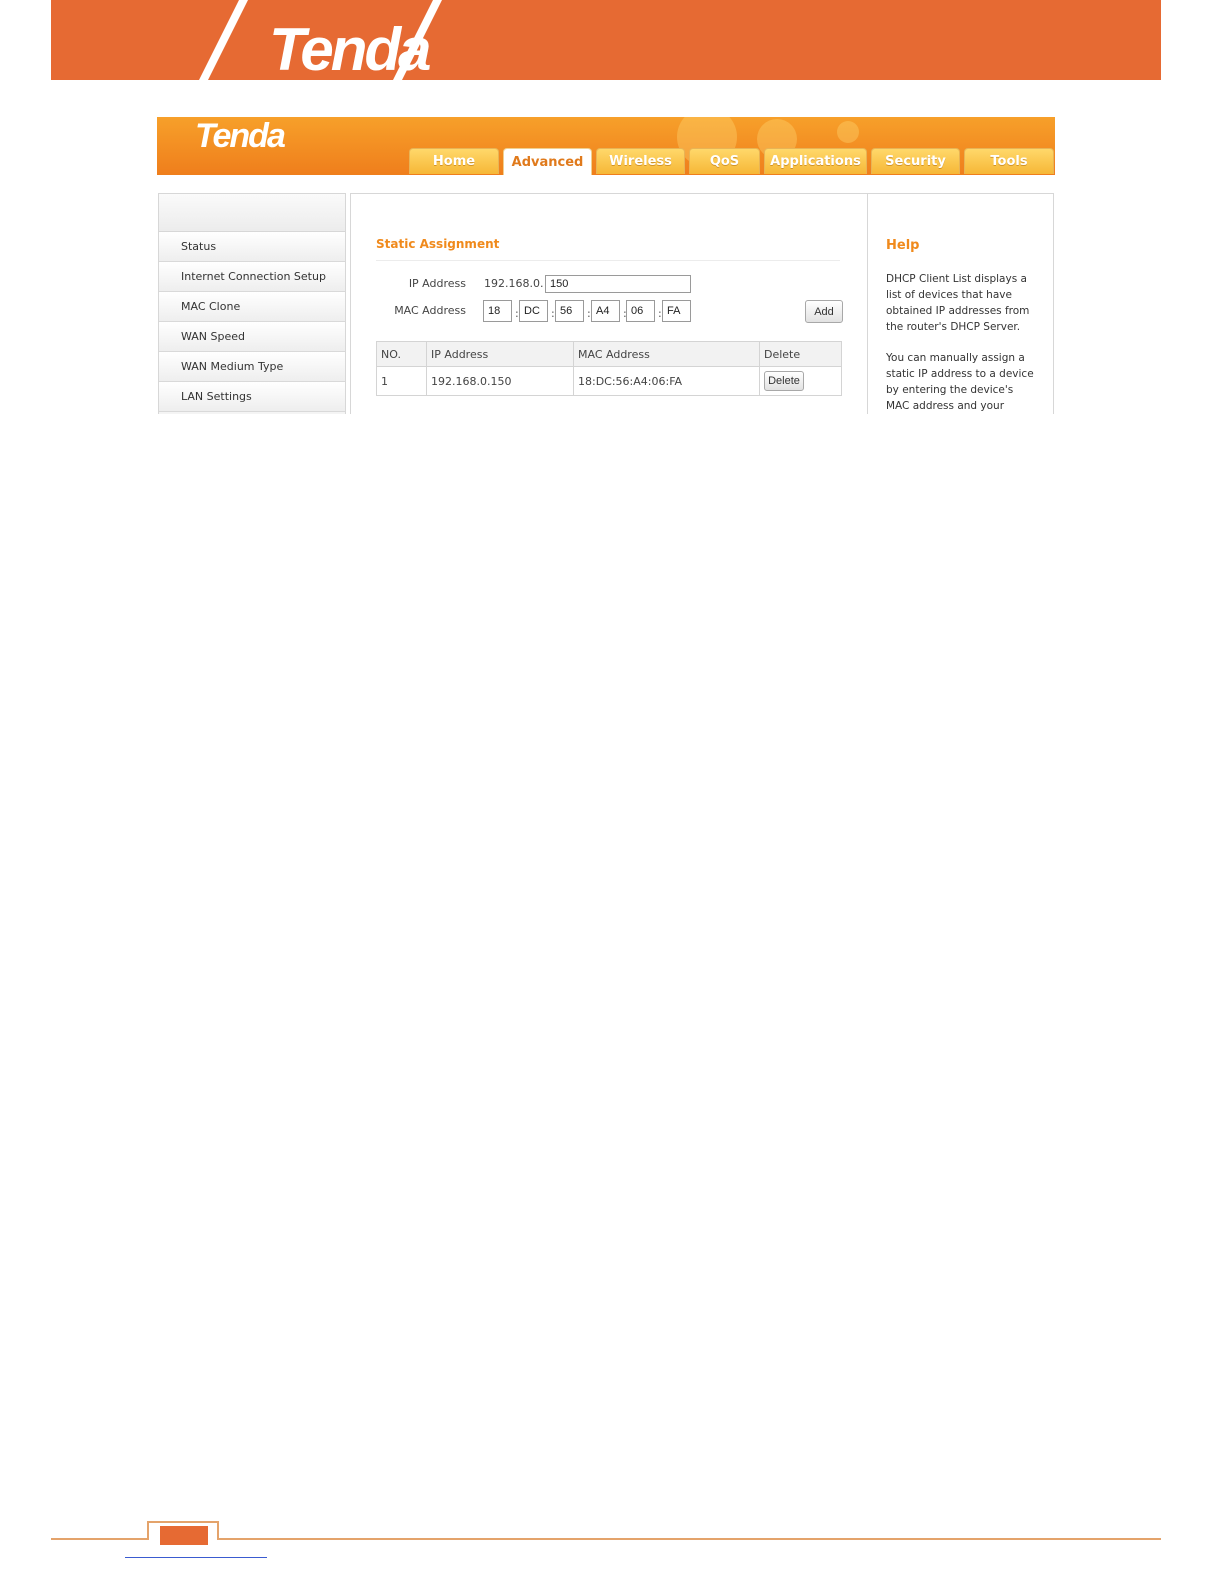  What do you see at coordinates (824, 311) in the screenshot?
I see `add-button: Add` at bounding box center [824, 311].